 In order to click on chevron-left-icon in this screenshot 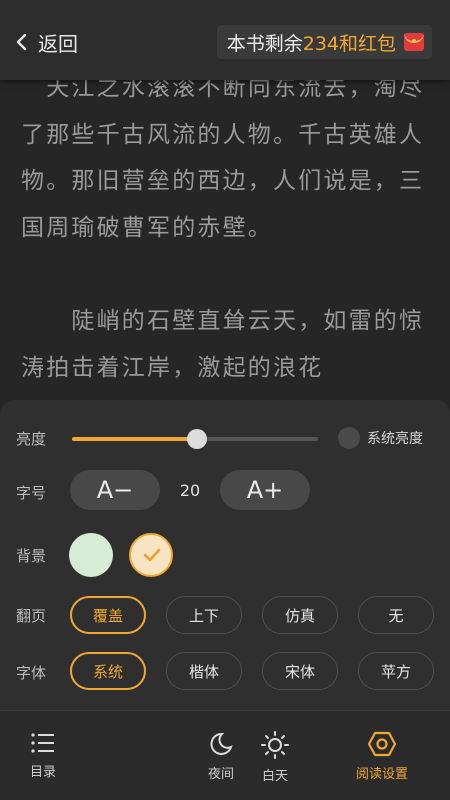, I will do `click(21, 42)`.